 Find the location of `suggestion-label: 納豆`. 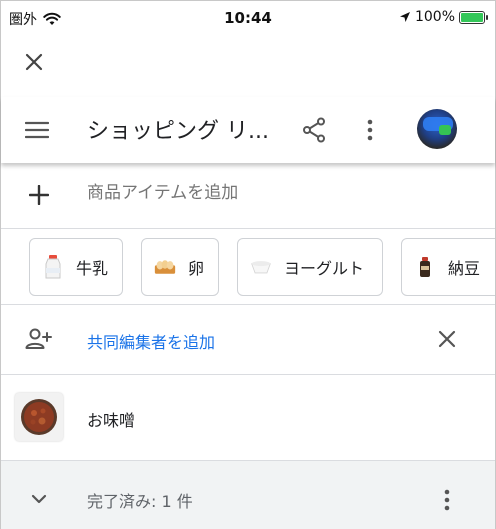

suggestion-label: 納豆 is located at coordinates (464, 268).